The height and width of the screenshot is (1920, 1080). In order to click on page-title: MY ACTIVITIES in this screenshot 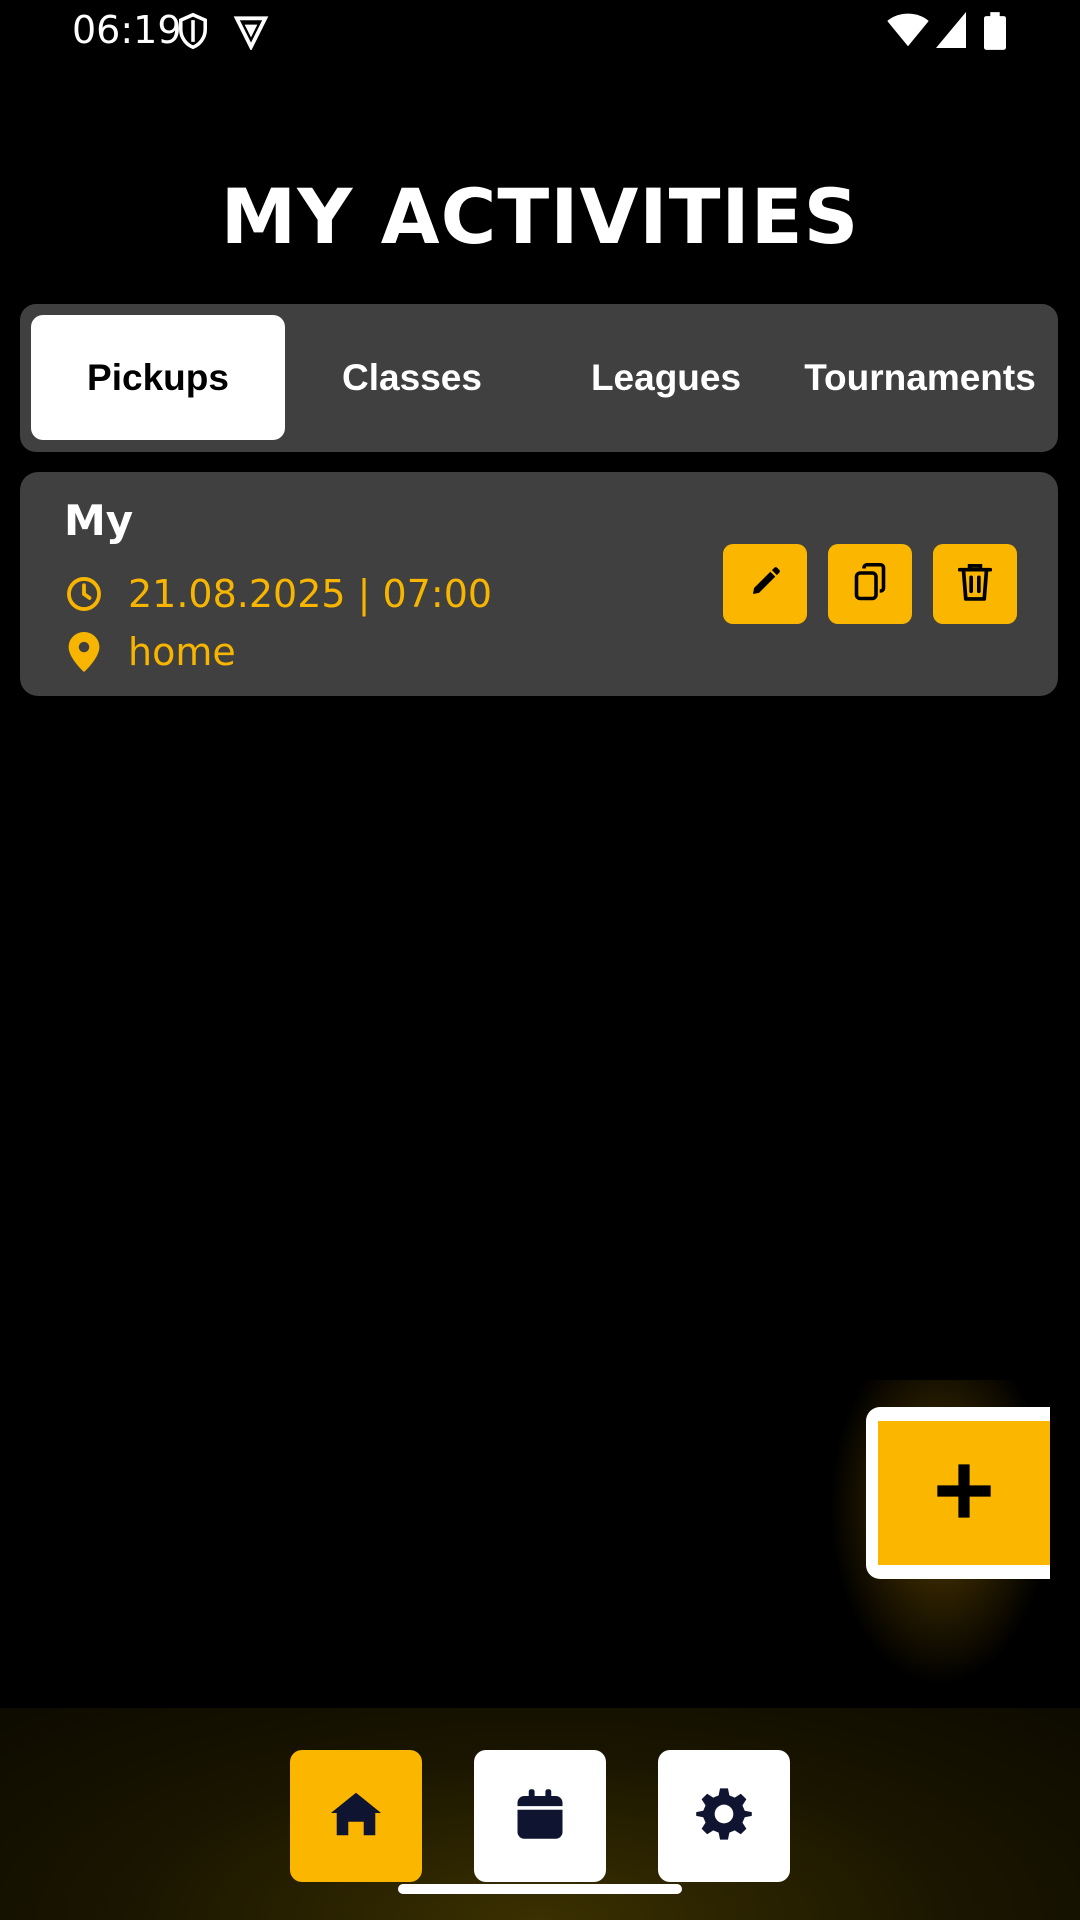, I will do `click(540, 216)`.